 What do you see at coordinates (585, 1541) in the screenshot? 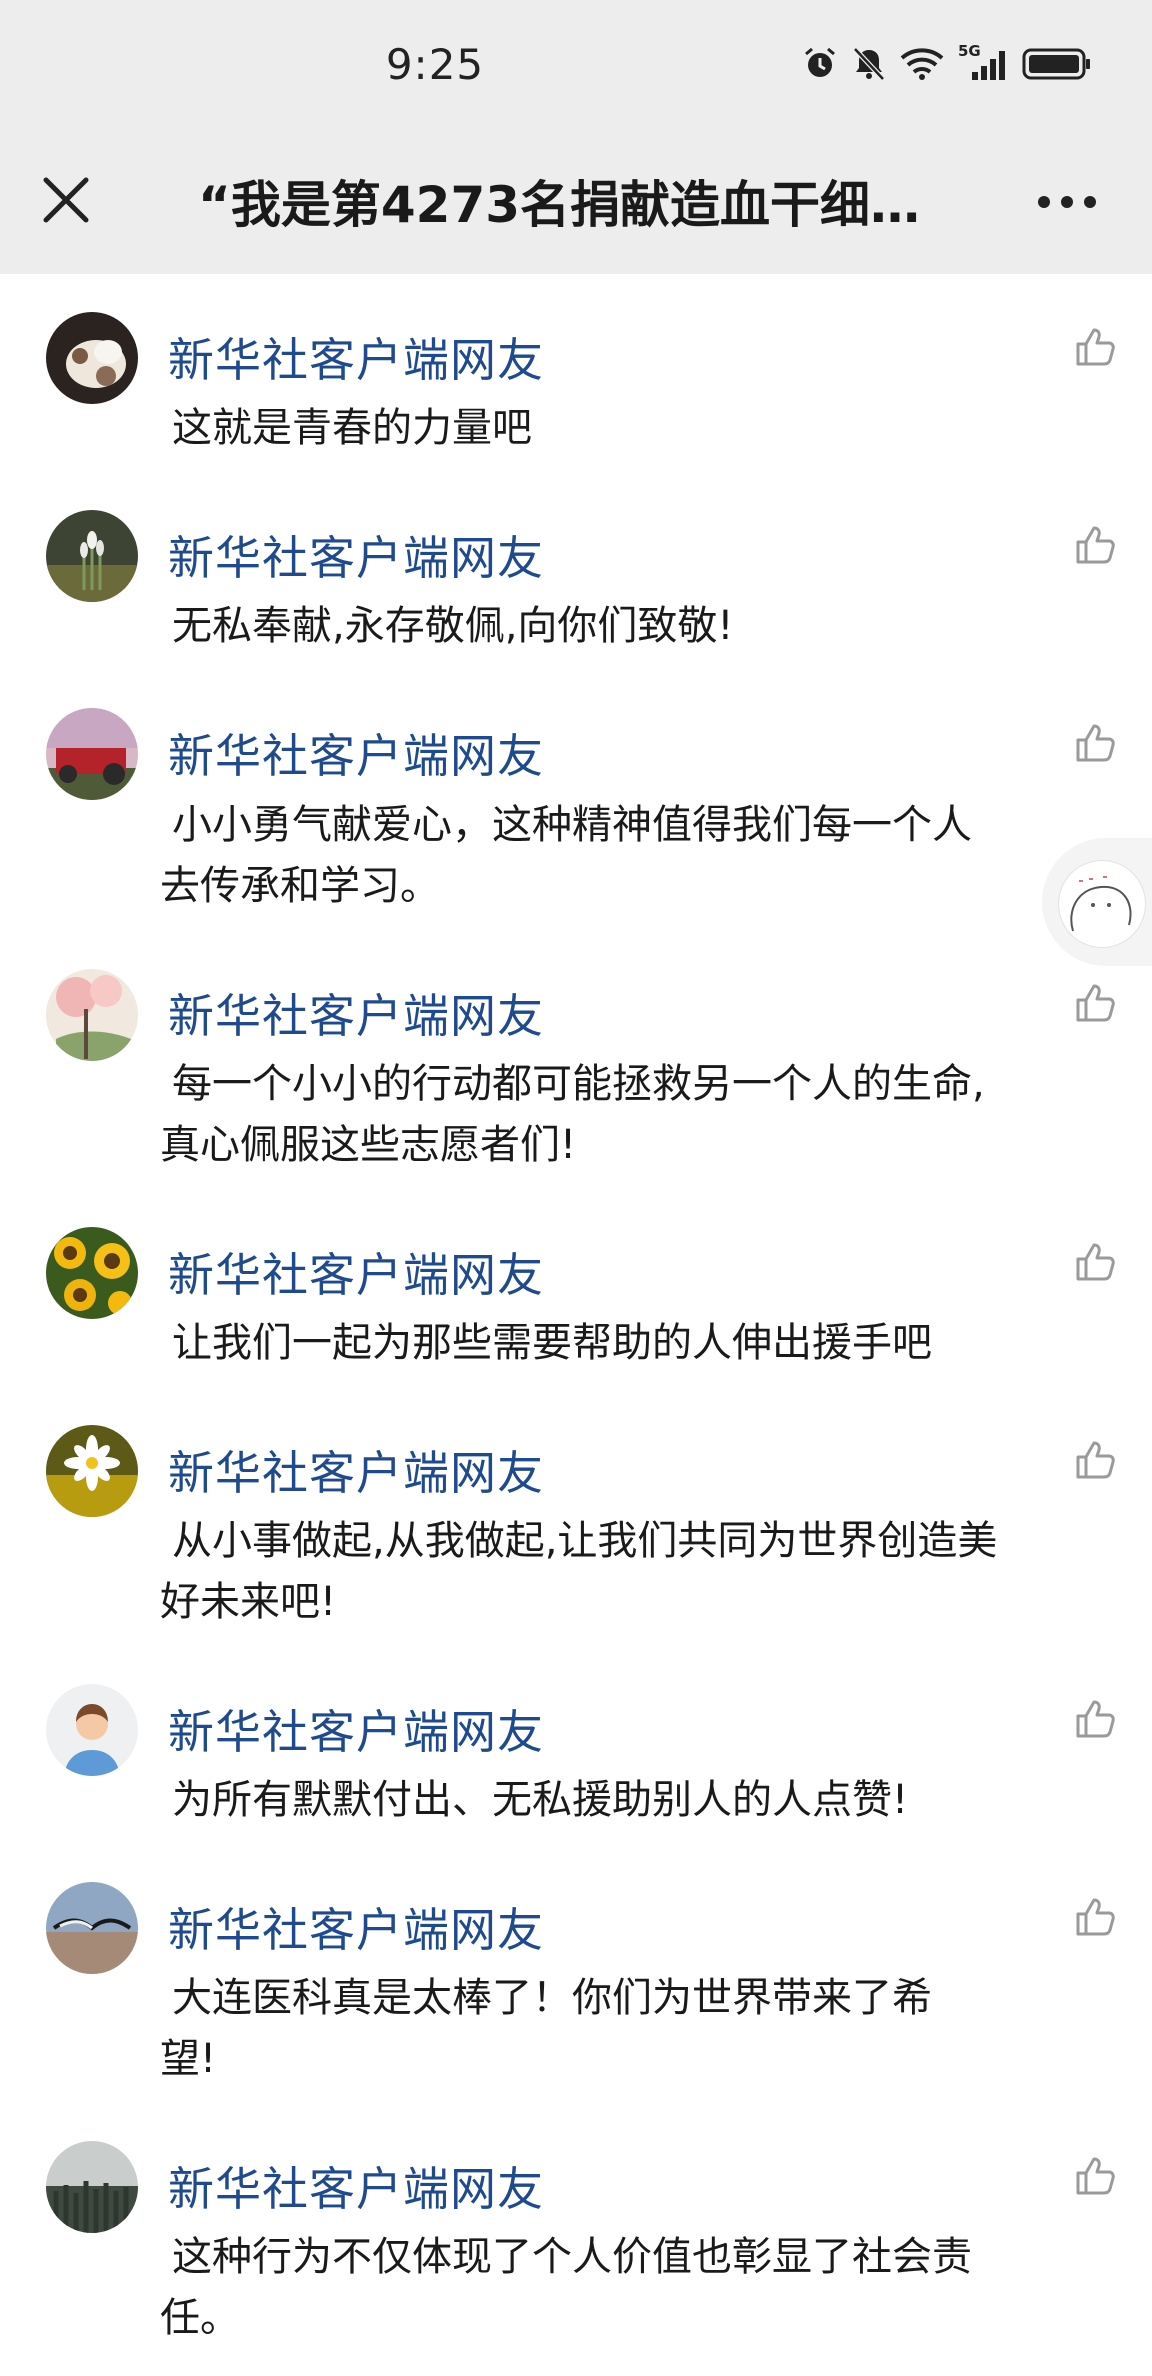
I see `comment-text-line: 从小事做起,从我做起,让我们共同为世界创造美` at bounding box center [585, 1541].